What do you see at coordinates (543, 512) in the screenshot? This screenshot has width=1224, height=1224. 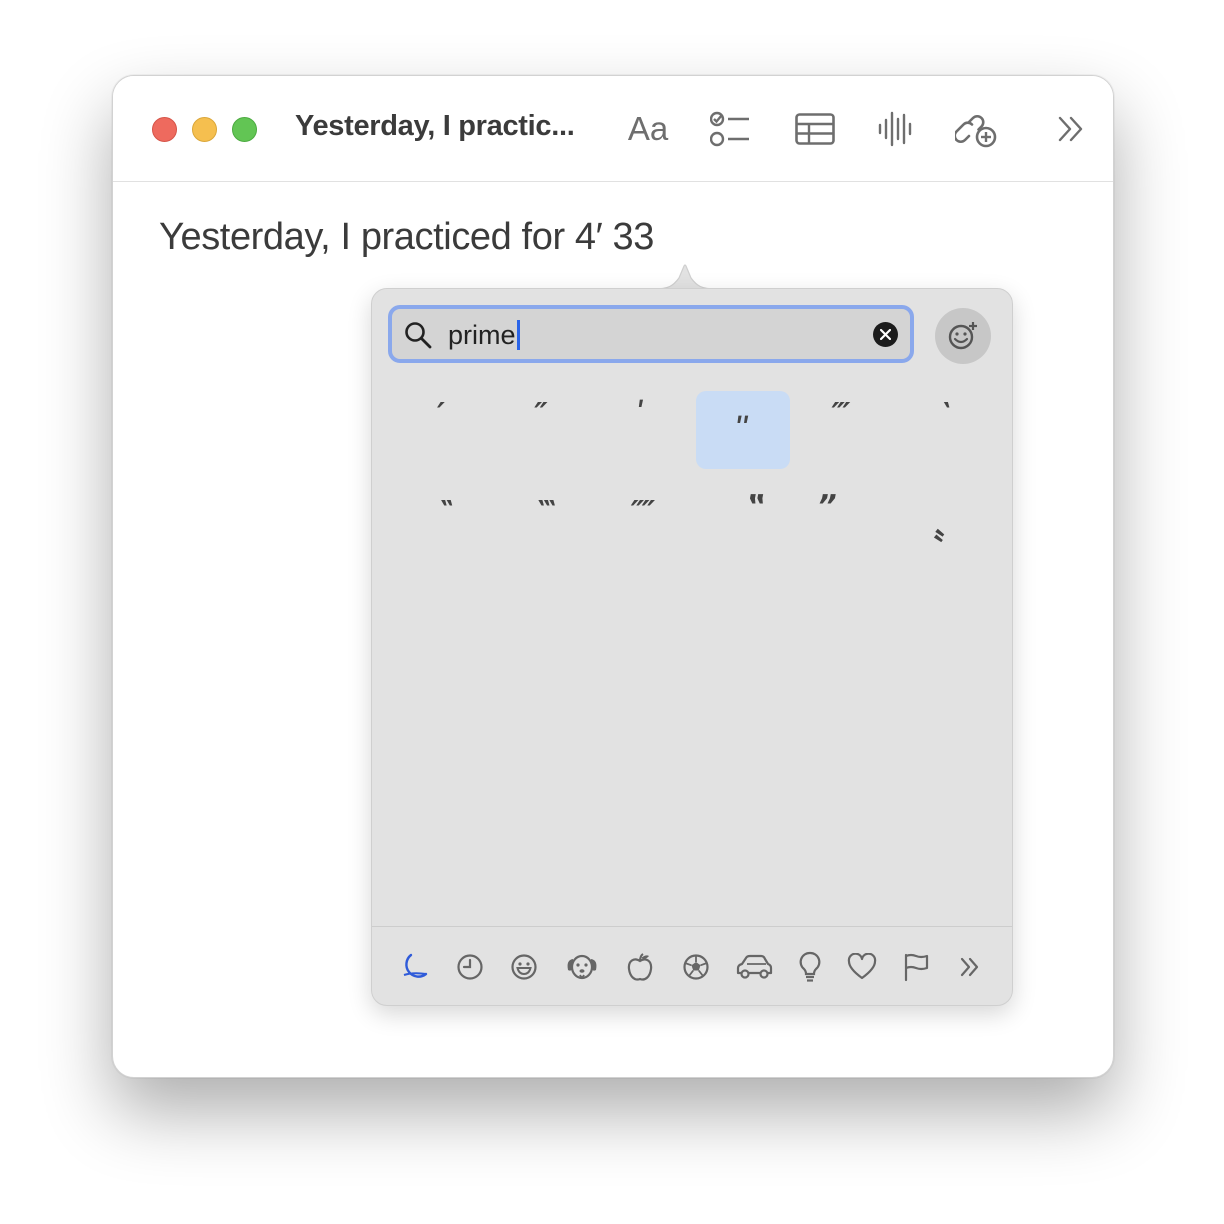 I see `emoji-result: ‷` at bounding box center [543, 512].